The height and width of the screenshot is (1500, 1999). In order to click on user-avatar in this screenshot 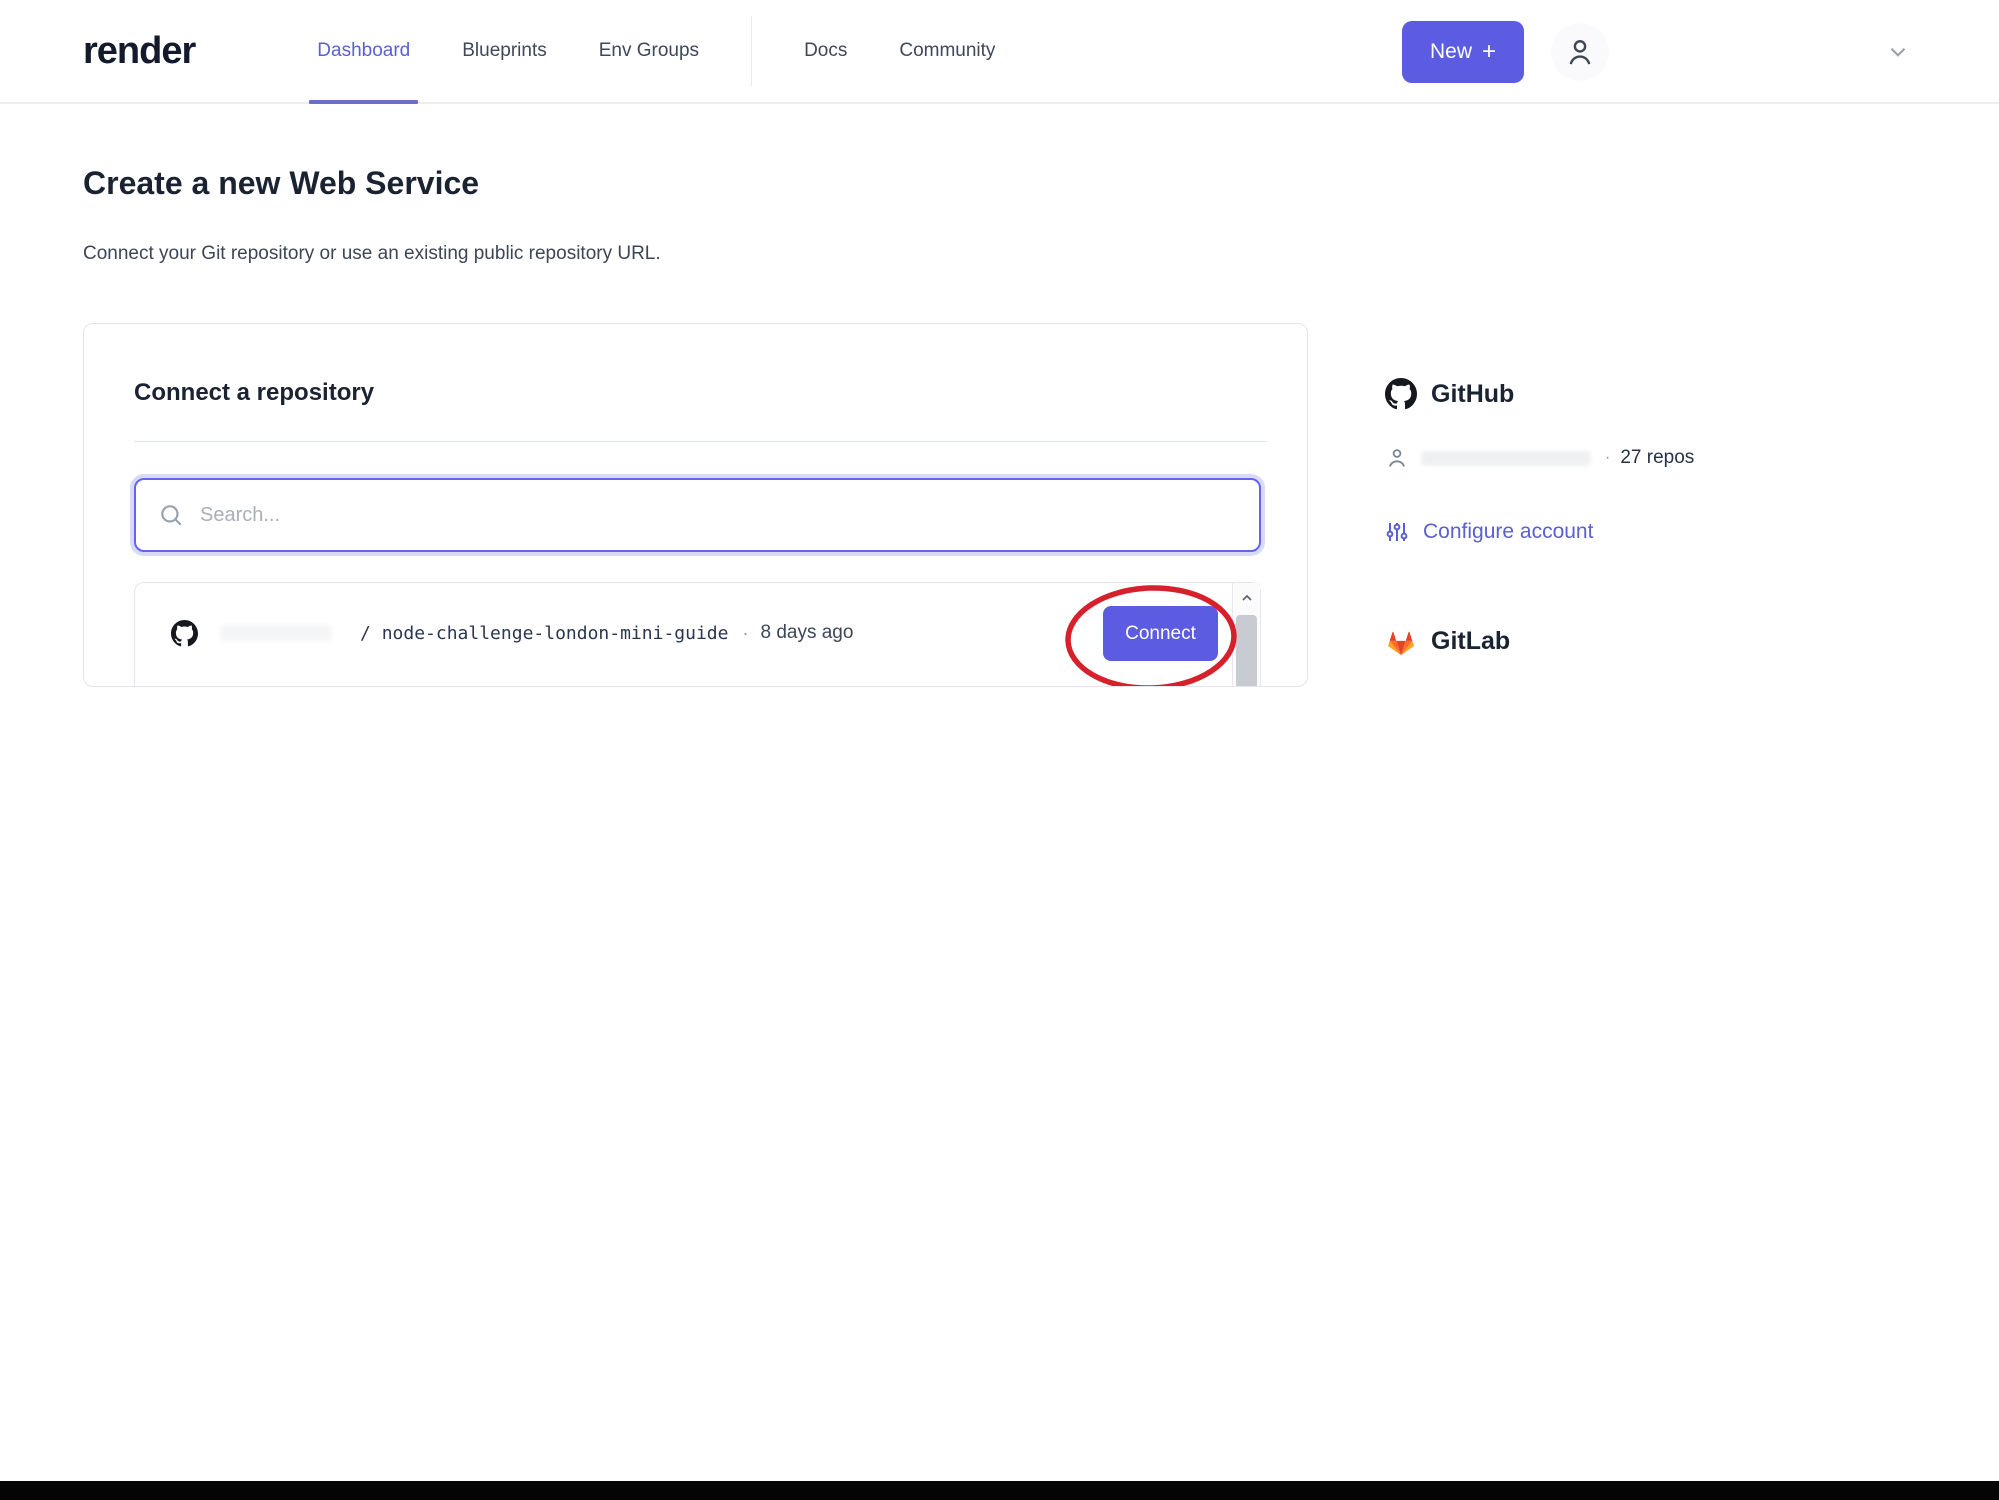, I will do `click(1580, 52)`.